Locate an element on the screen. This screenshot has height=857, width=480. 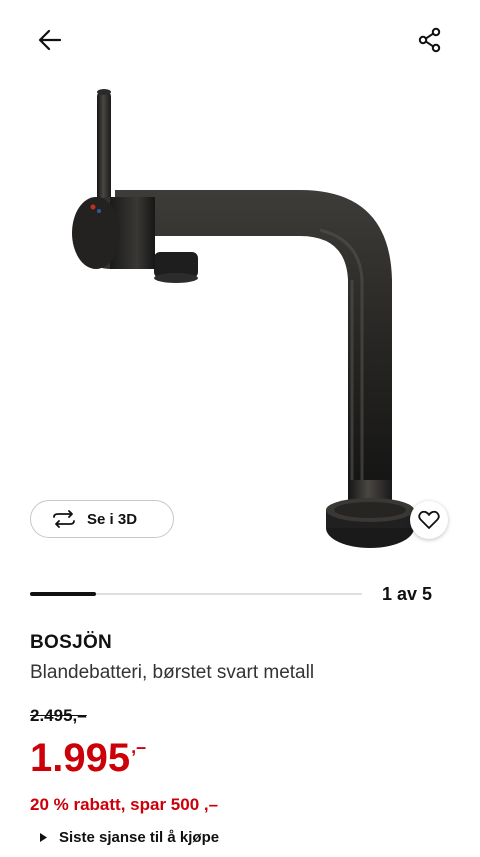
rotate-icon is located at coordinates (64, 519).